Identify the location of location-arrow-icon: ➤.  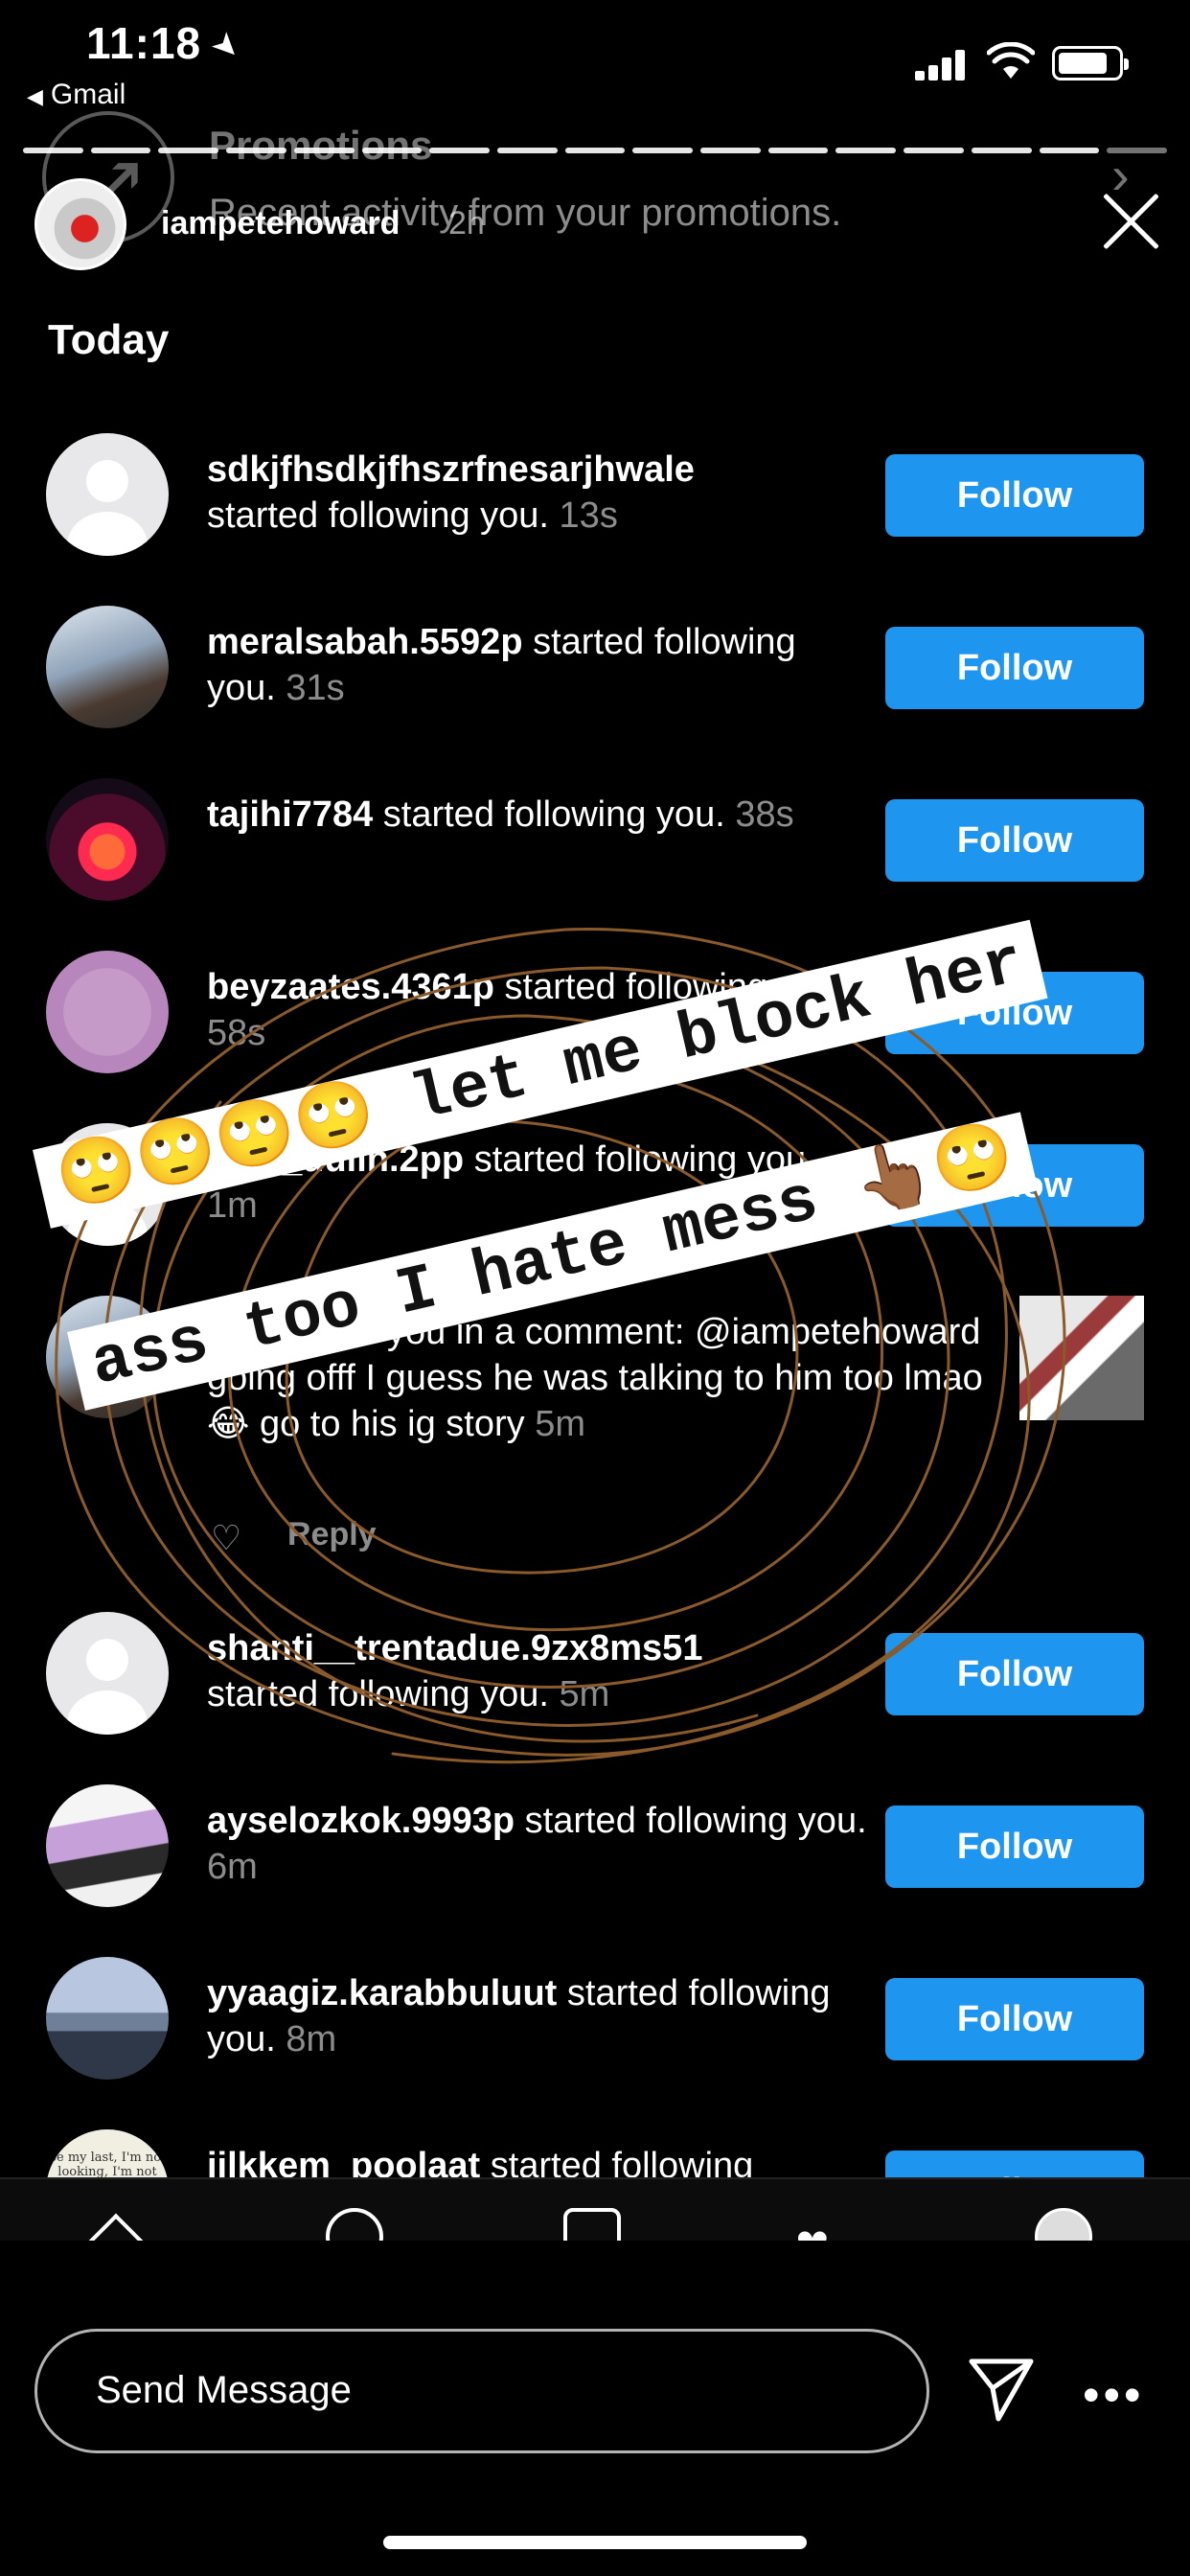
(226, 46).